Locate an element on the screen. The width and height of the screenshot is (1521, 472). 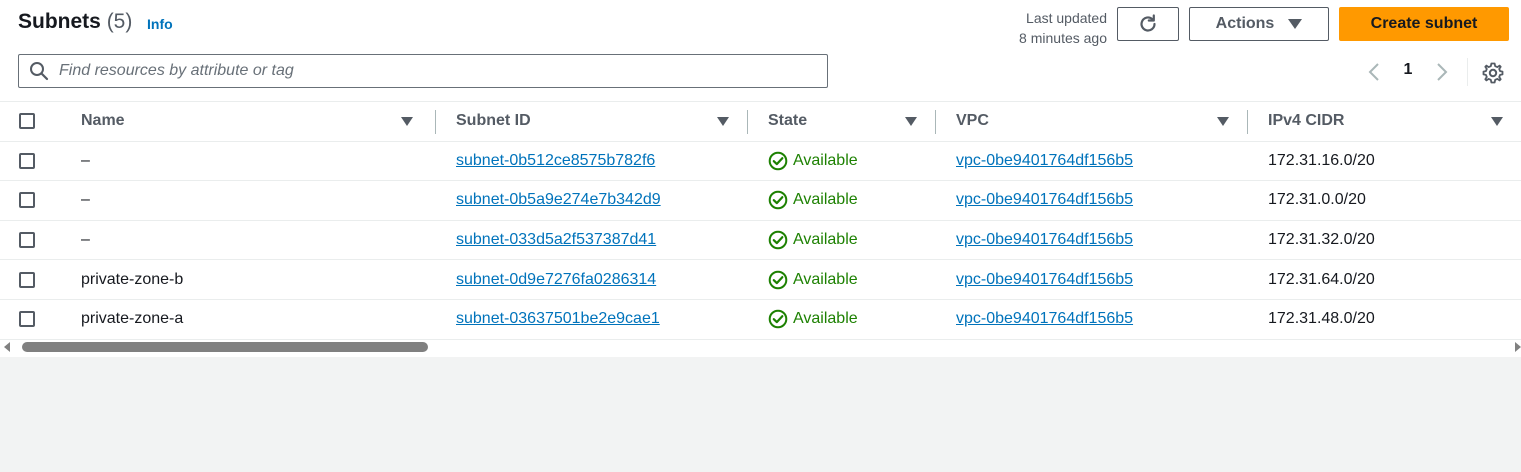
refresh-icon is located at coordinates (1148, 23).